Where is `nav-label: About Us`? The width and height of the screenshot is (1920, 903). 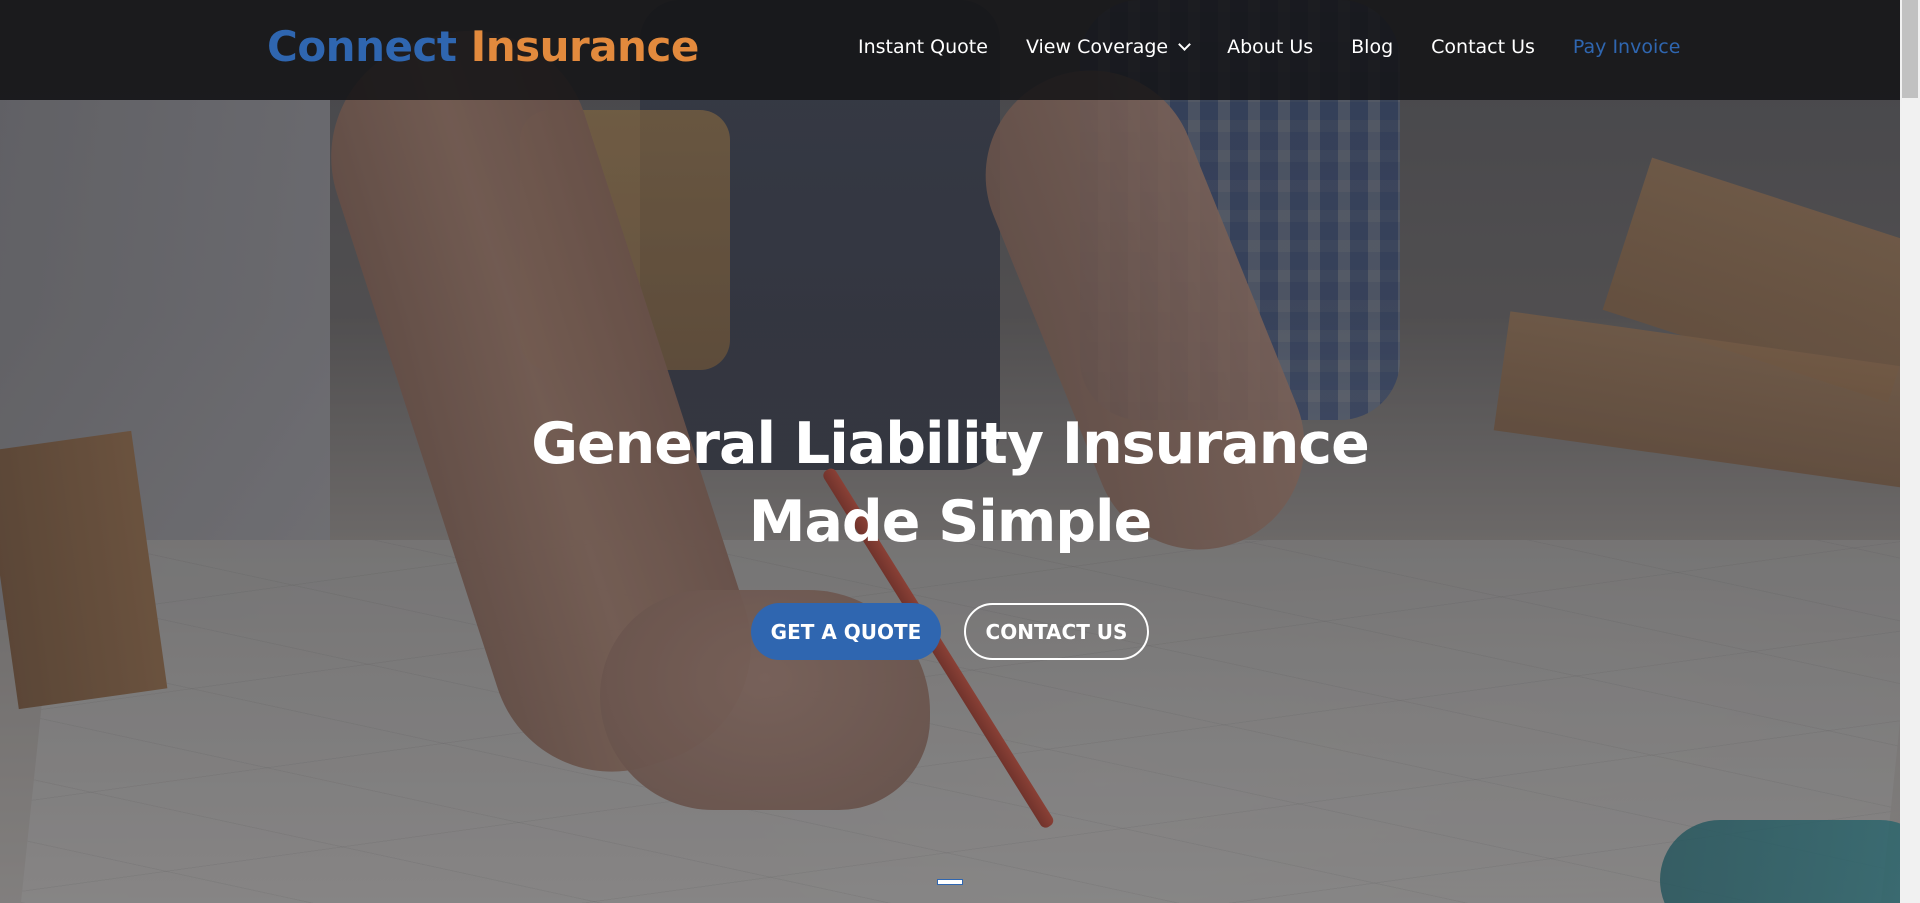 nav-label: About Us is located at coordinates (1270, 47).